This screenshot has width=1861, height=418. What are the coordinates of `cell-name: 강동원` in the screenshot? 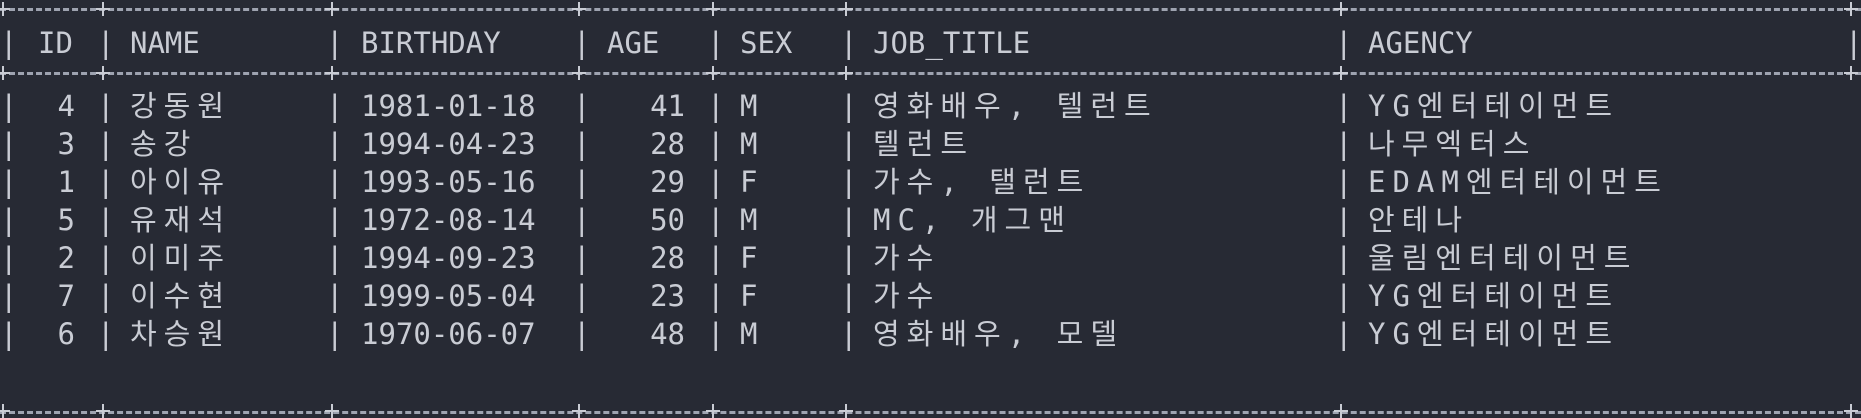 It's located at (181, 106).